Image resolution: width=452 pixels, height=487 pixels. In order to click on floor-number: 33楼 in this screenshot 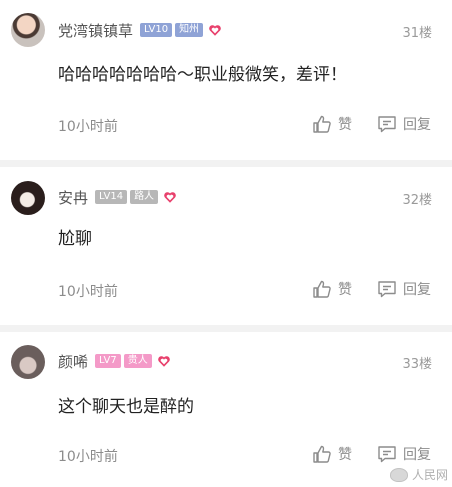, I will do `click(417, 364)`.